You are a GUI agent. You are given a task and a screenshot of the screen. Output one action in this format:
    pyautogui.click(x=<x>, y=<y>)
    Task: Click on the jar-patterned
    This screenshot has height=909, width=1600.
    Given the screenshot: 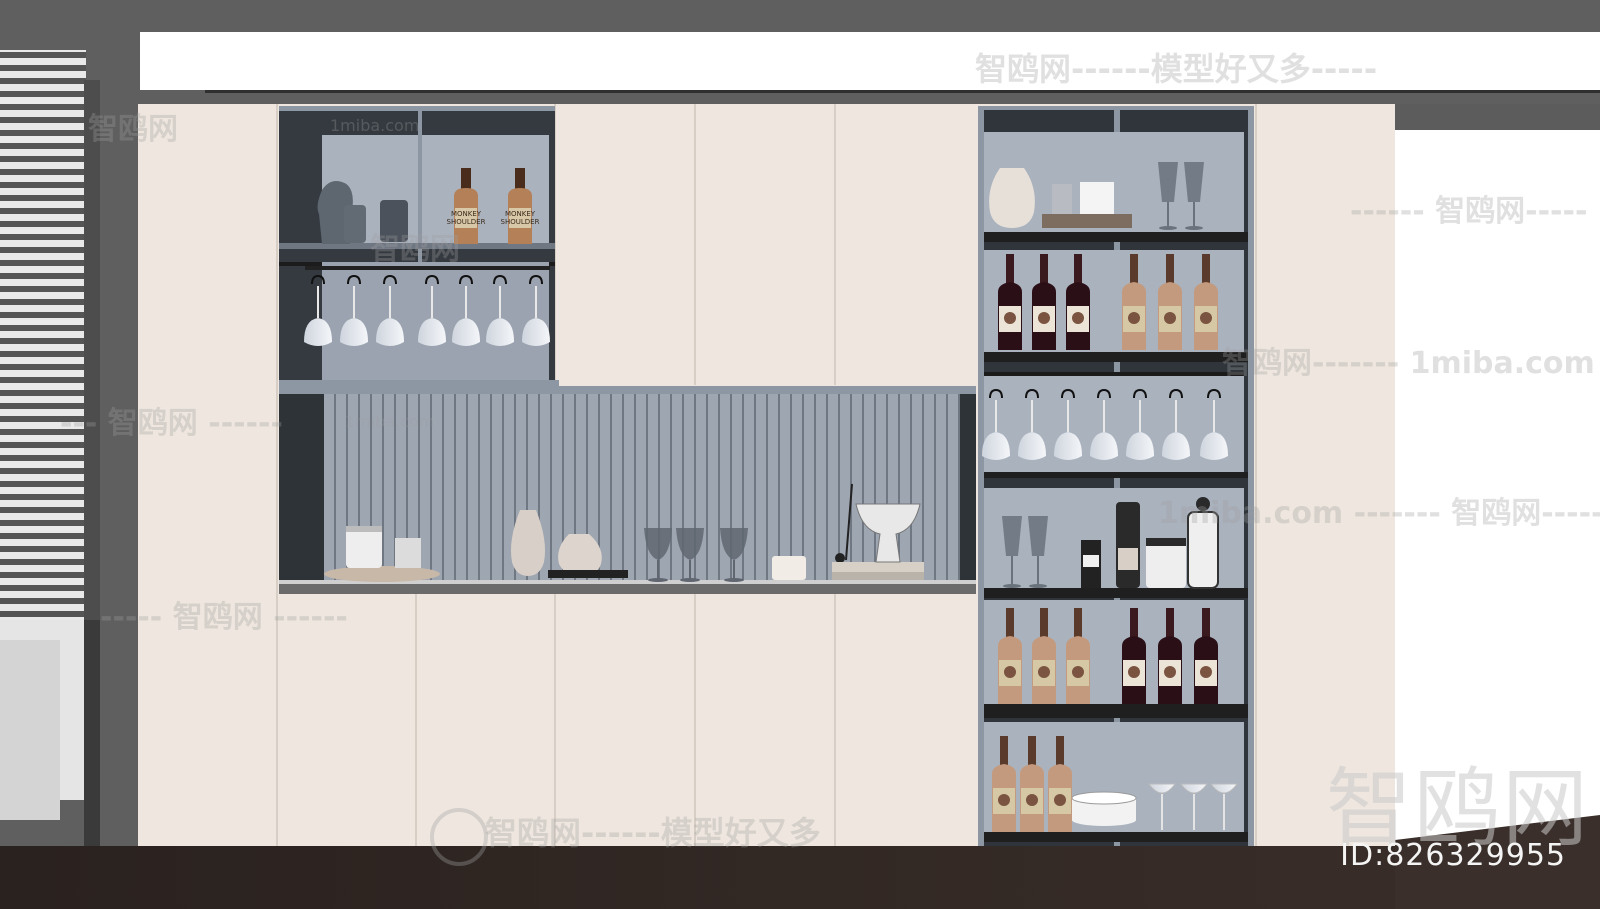 What is the action you would take?
    pyautogui.click(x=1203, y=550)
    